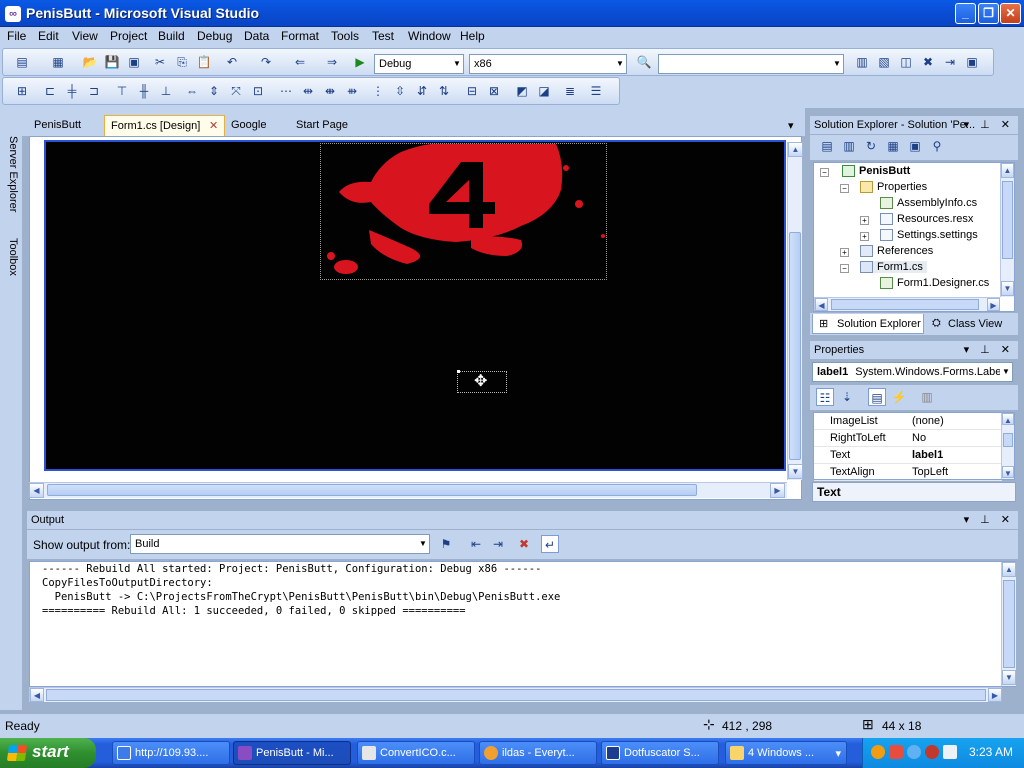  I want to click on view-code-icon: ▦, so click(893, 146).